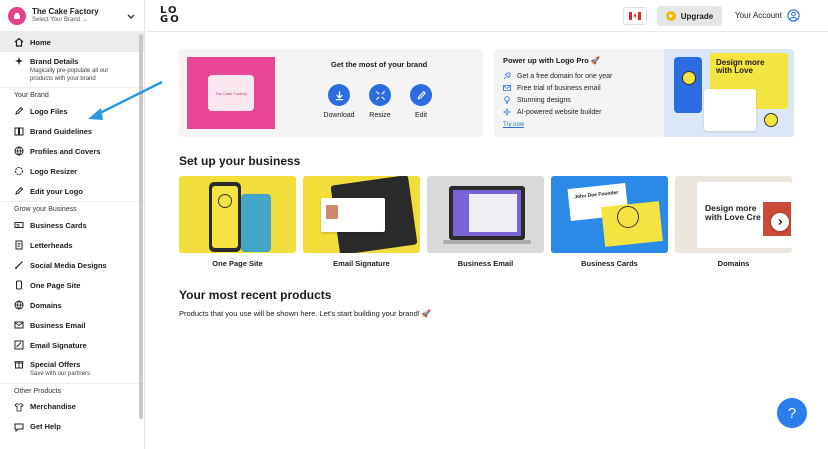 The height and width of the screenshot is (449, 828). I want to click on section-label-grow: Grow your Business, so click(72, 208).